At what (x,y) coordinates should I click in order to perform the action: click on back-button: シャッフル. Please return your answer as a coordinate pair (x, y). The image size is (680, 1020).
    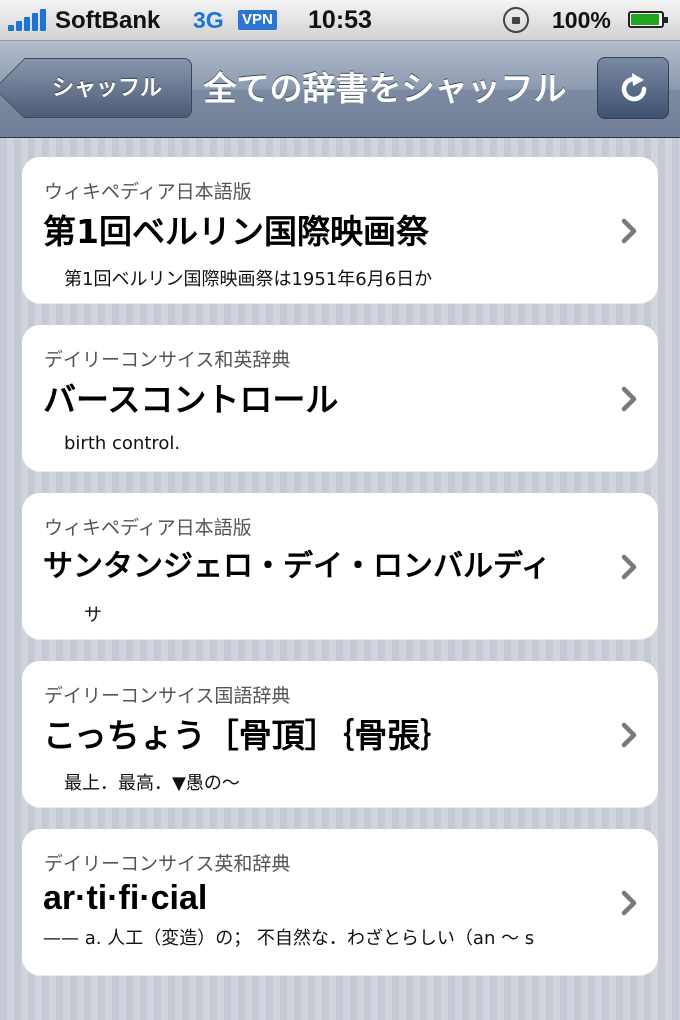
    Looking at the image, I should click on (108, 88).